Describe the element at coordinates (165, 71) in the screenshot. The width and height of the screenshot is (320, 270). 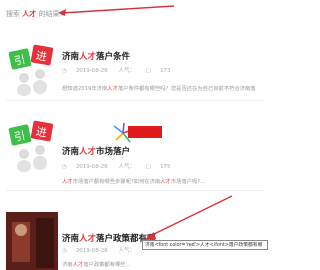
I see `article-count: 173` at that location.